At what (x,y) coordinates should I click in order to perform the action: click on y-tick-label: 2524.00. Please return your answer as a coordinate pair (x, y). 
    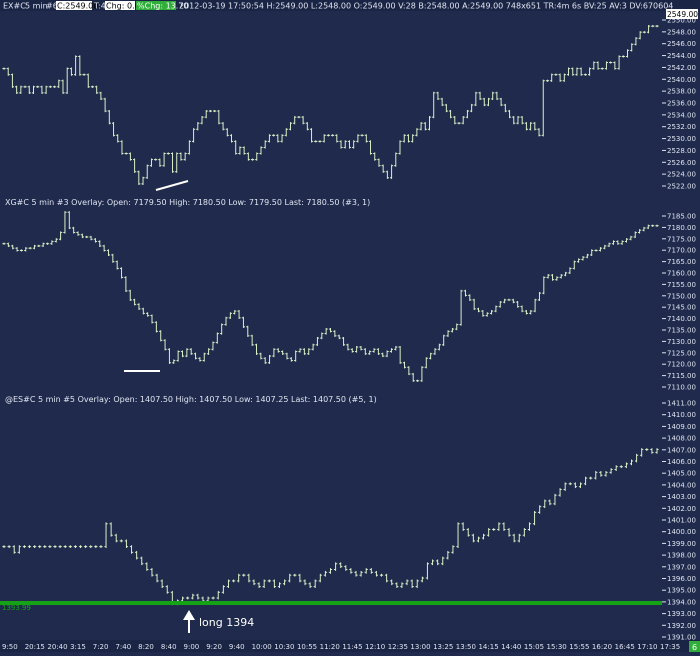
    Looking at the image, I should click on (681, 175).